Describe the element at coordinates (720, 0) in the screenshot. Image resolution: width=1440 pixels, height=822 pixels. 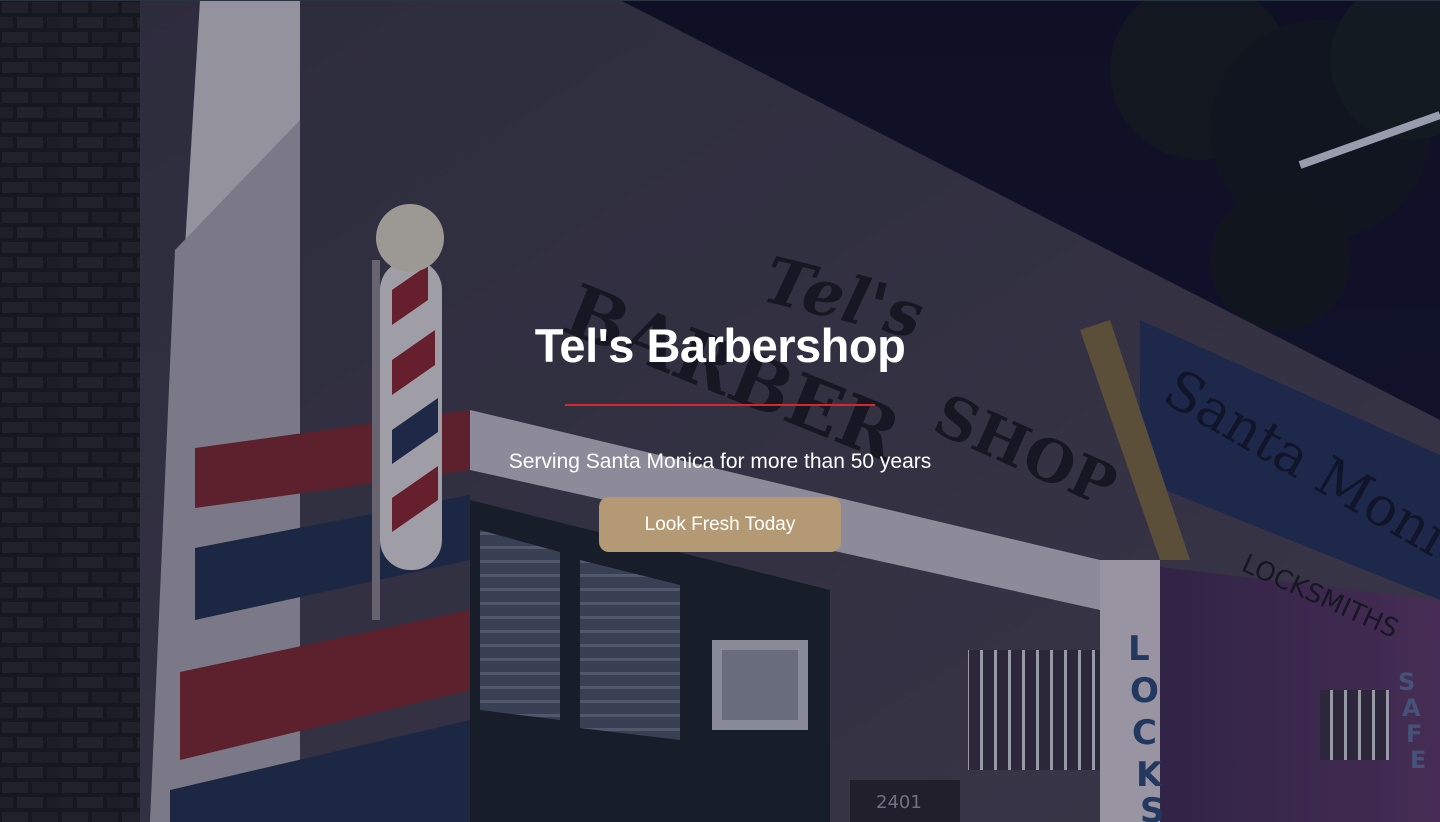
I see `top-divider` at that location.